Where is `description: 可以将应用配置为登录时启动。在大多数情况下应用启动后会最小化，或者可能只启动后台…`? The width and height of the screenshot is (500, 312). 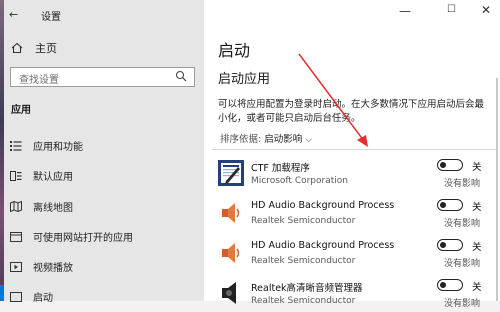 description: 可以将应用配置为登录时启动。在大多数情况下应用启动后会最小化，或者可能只启动后台… is located at coordinates (351, 111).